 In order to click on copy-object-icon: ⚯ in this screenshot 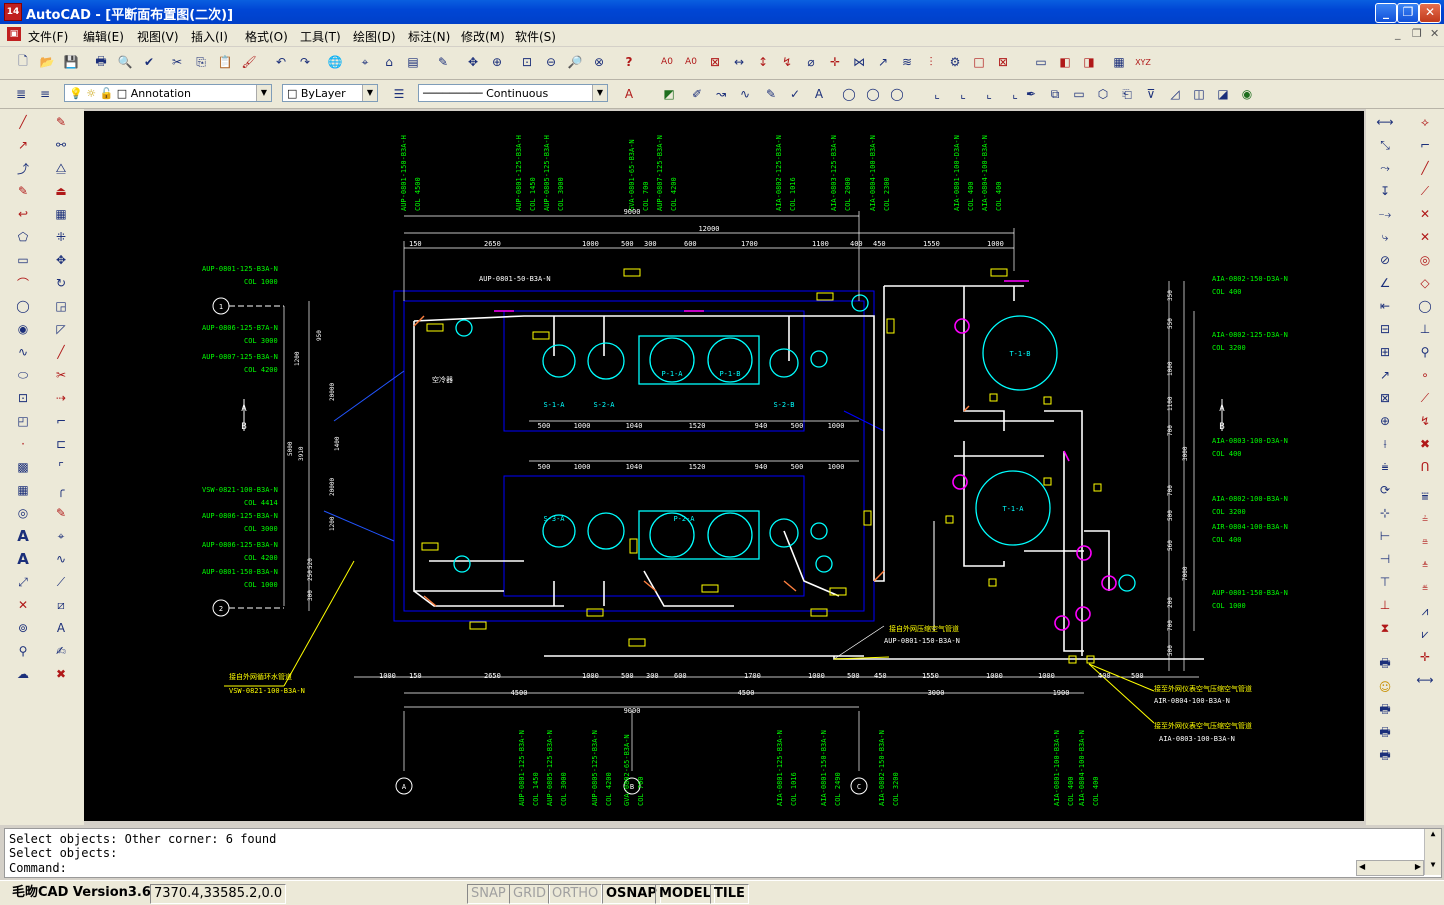, I will do `click(61, 145)`.